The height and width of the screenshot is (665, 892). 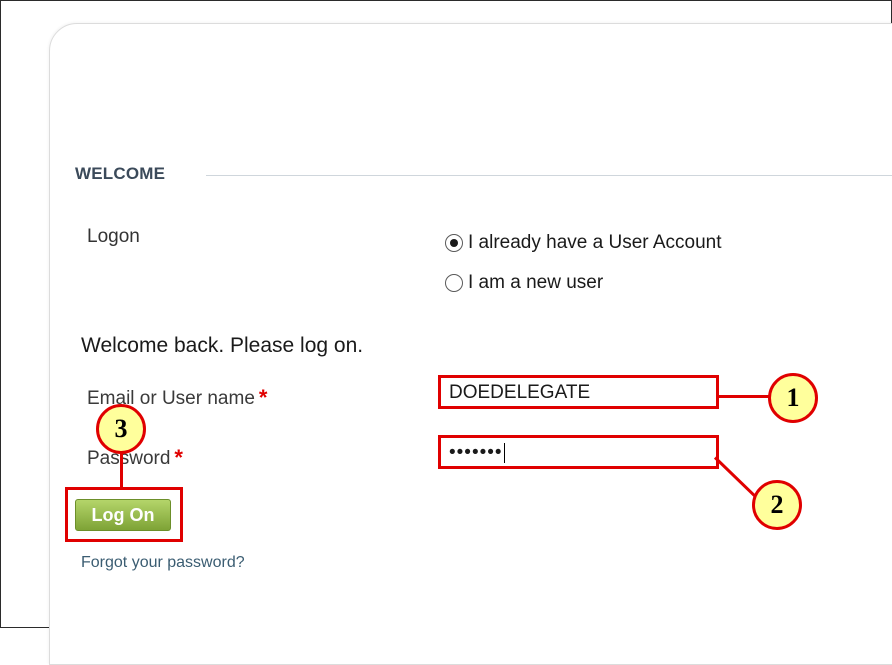 What do you see at coordinates (454, 283) in the screenshot?
I see `radio-button-unchecked` at bounding box center [454, 283].